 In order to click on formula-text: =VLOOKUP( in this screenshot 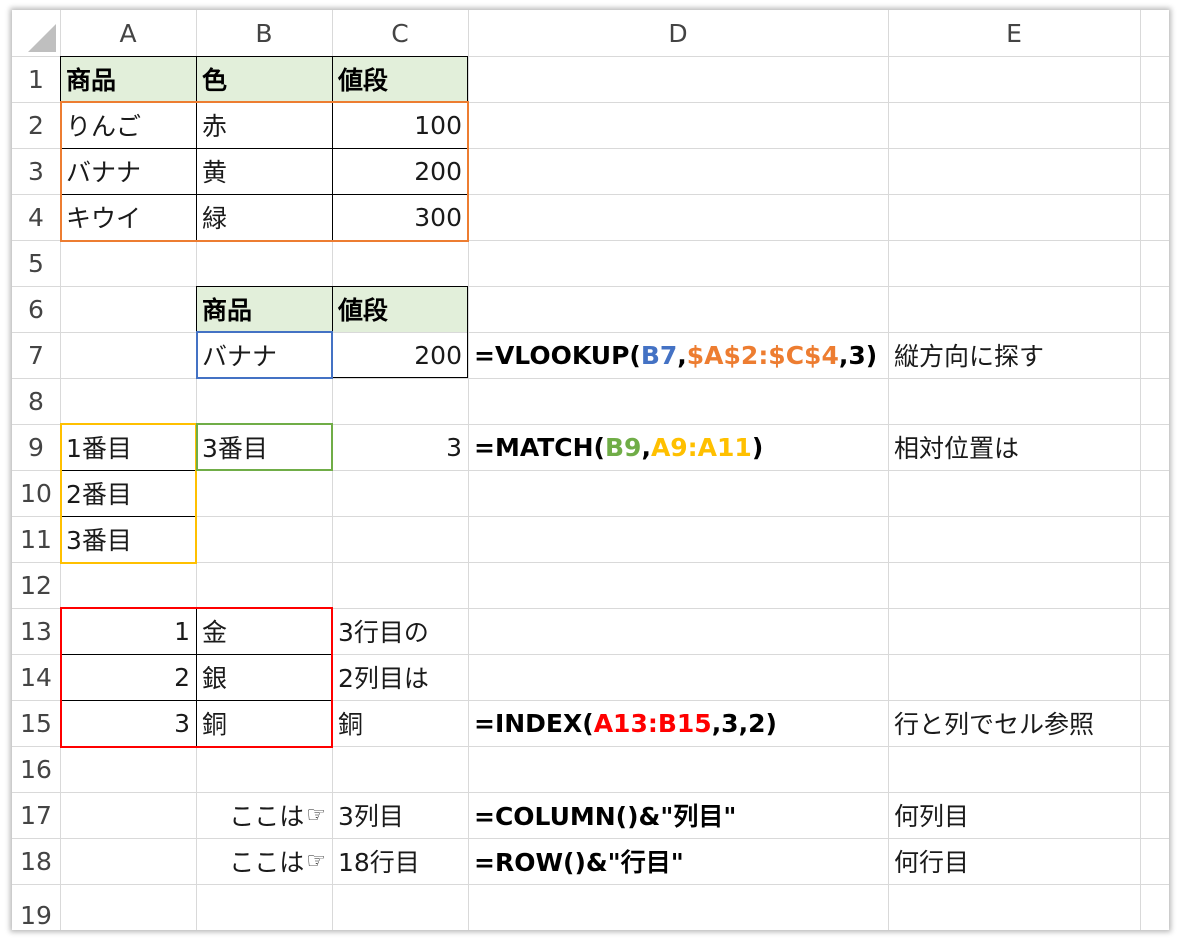, I will do `click(557, 355)`.